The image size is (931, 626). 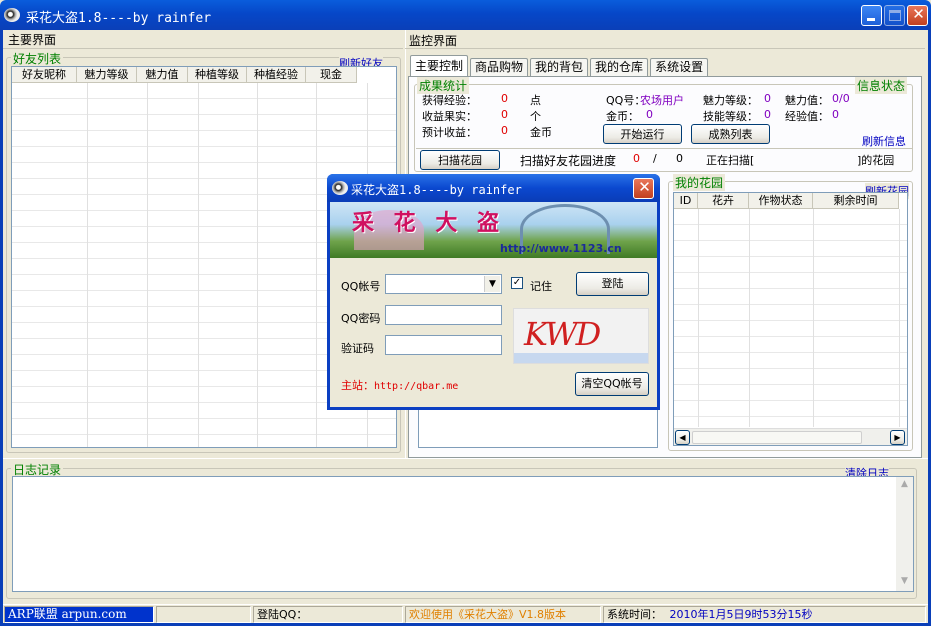 I want to click on mature-list-button: 成熟列表, so click(x=730, y=134).